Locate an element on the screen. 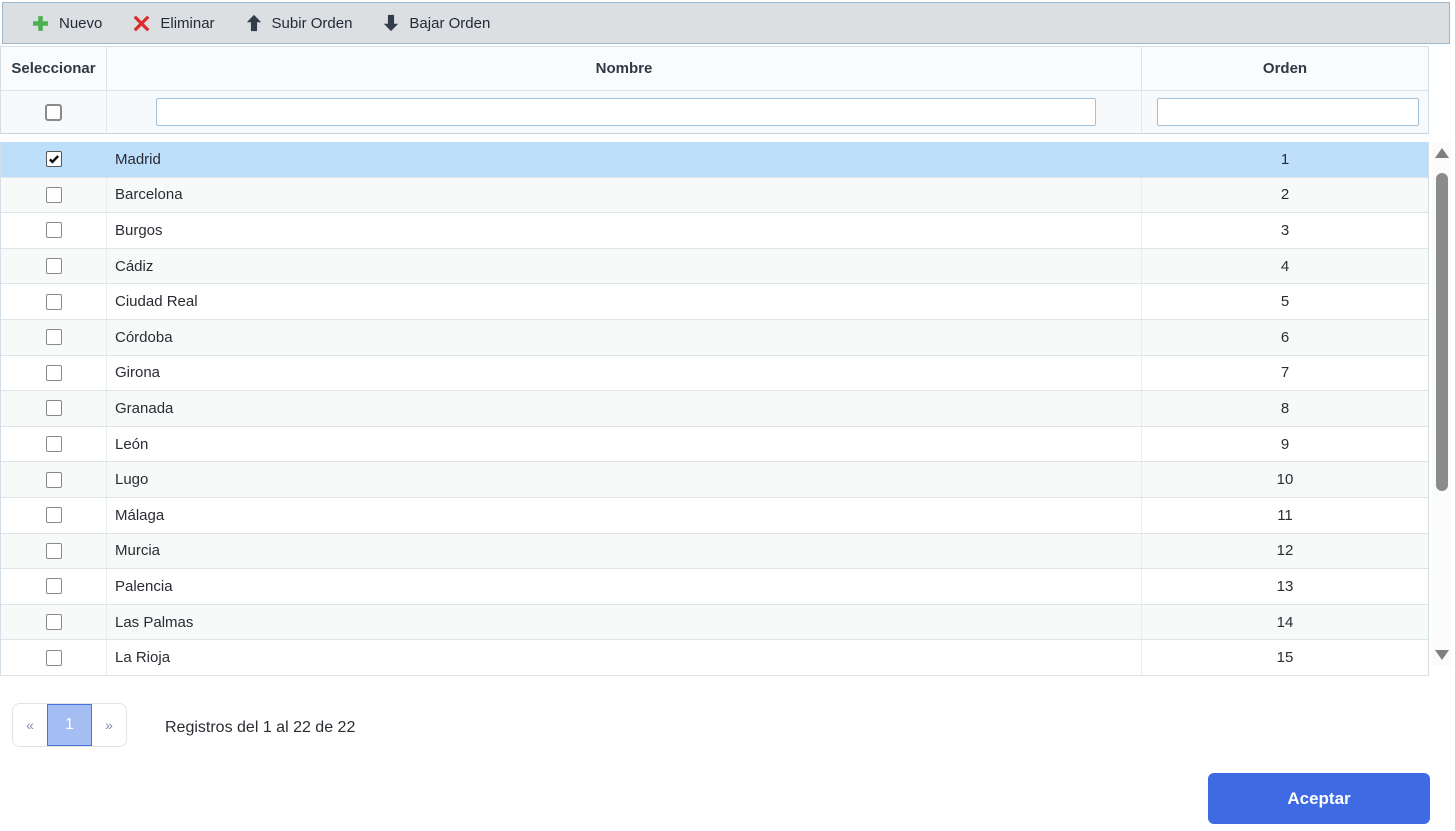  row-name: La Rioja is located at coordinates (143, 658).